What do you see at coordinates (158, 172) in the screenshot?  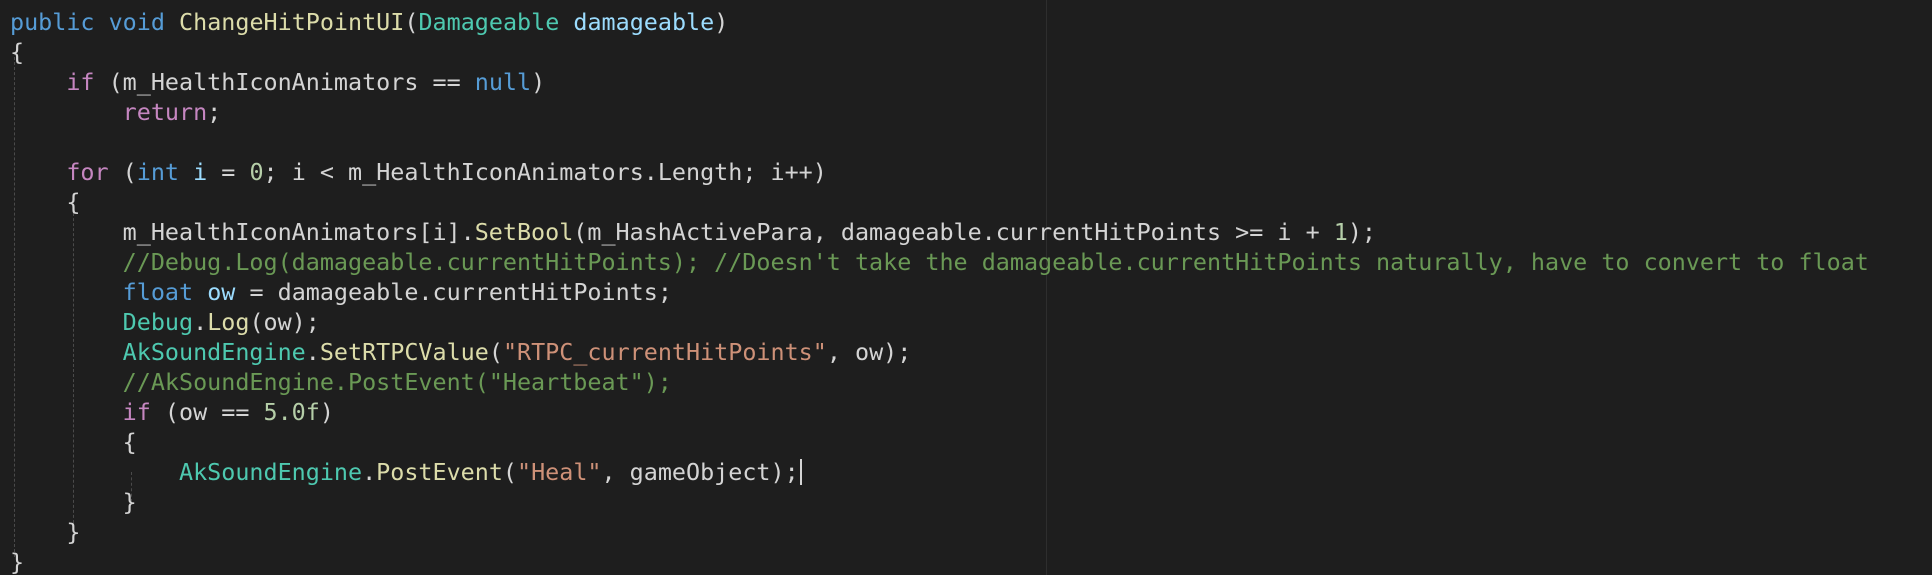 I see `code-token: int` at bounding box center [158, 172].